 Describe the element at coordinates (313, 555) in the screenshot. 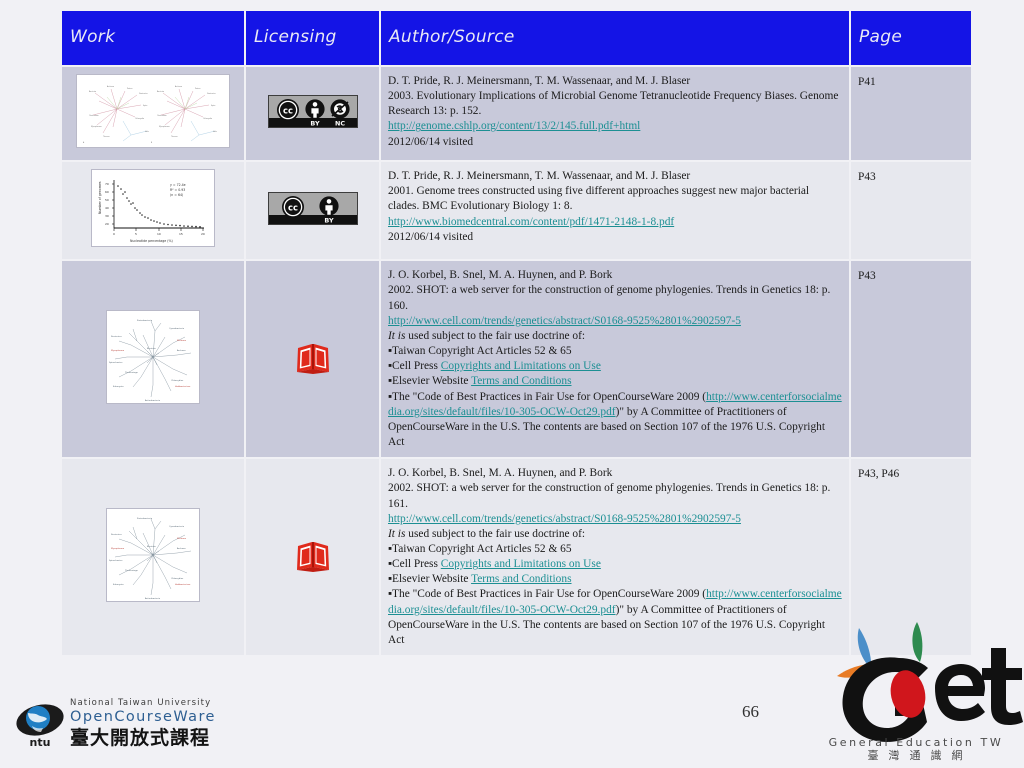

I see `red-book-icon` at that location.